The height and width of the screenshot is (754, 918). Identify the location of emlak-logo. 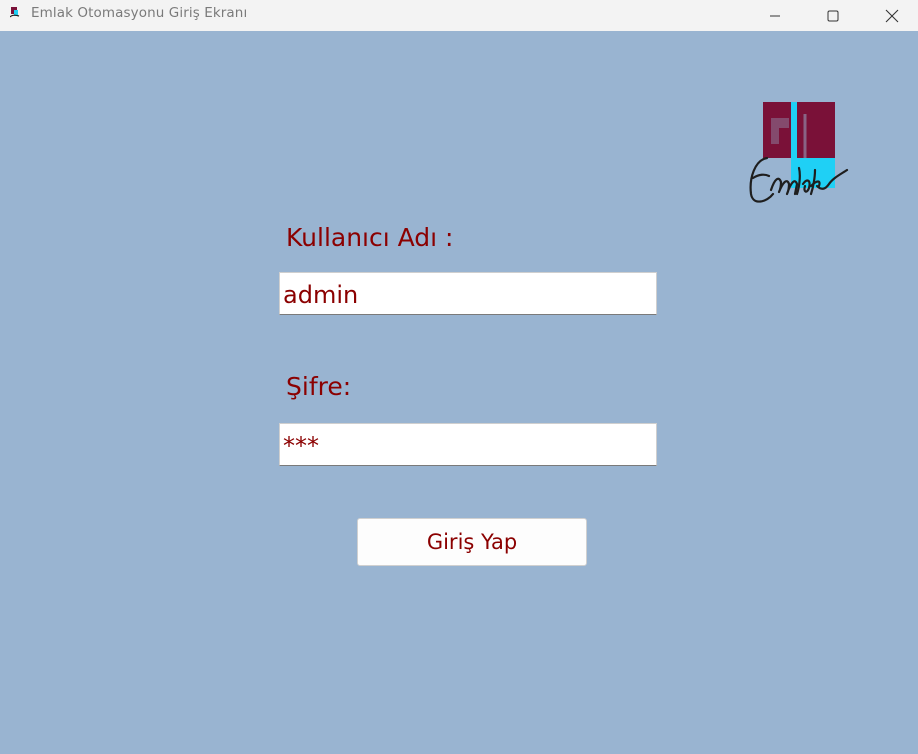
(799, 152).